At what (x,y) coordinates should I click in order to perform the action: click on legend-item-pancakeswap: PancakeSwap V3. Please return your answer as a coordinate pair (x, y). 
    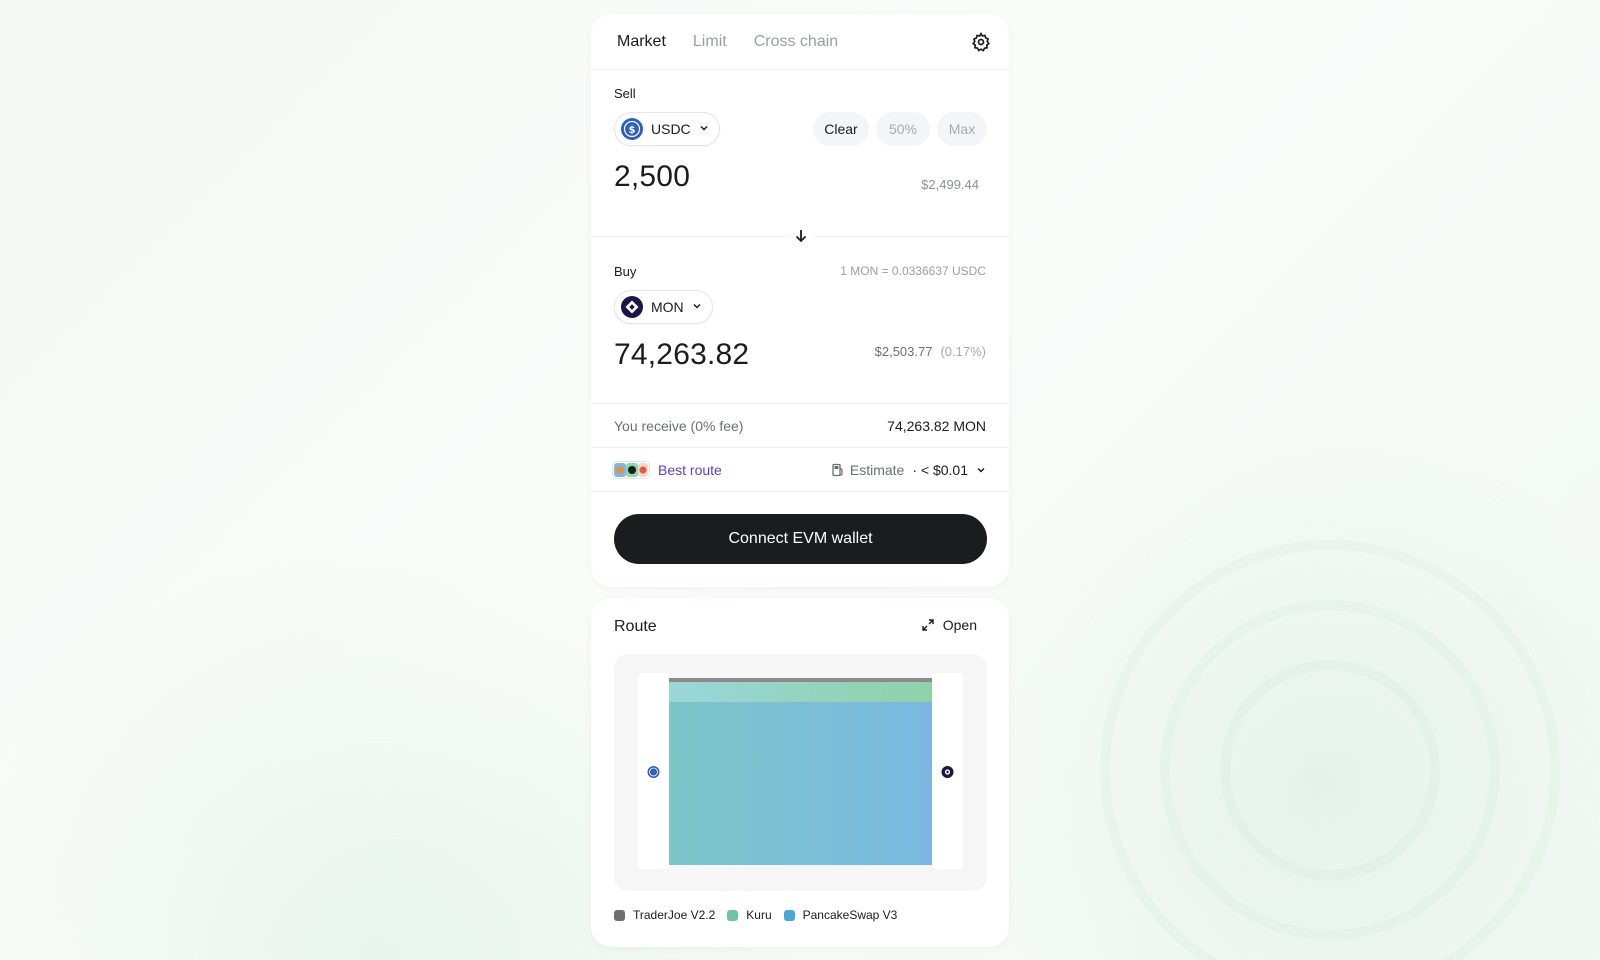
    Looking at the image, I should click on (840, 915).